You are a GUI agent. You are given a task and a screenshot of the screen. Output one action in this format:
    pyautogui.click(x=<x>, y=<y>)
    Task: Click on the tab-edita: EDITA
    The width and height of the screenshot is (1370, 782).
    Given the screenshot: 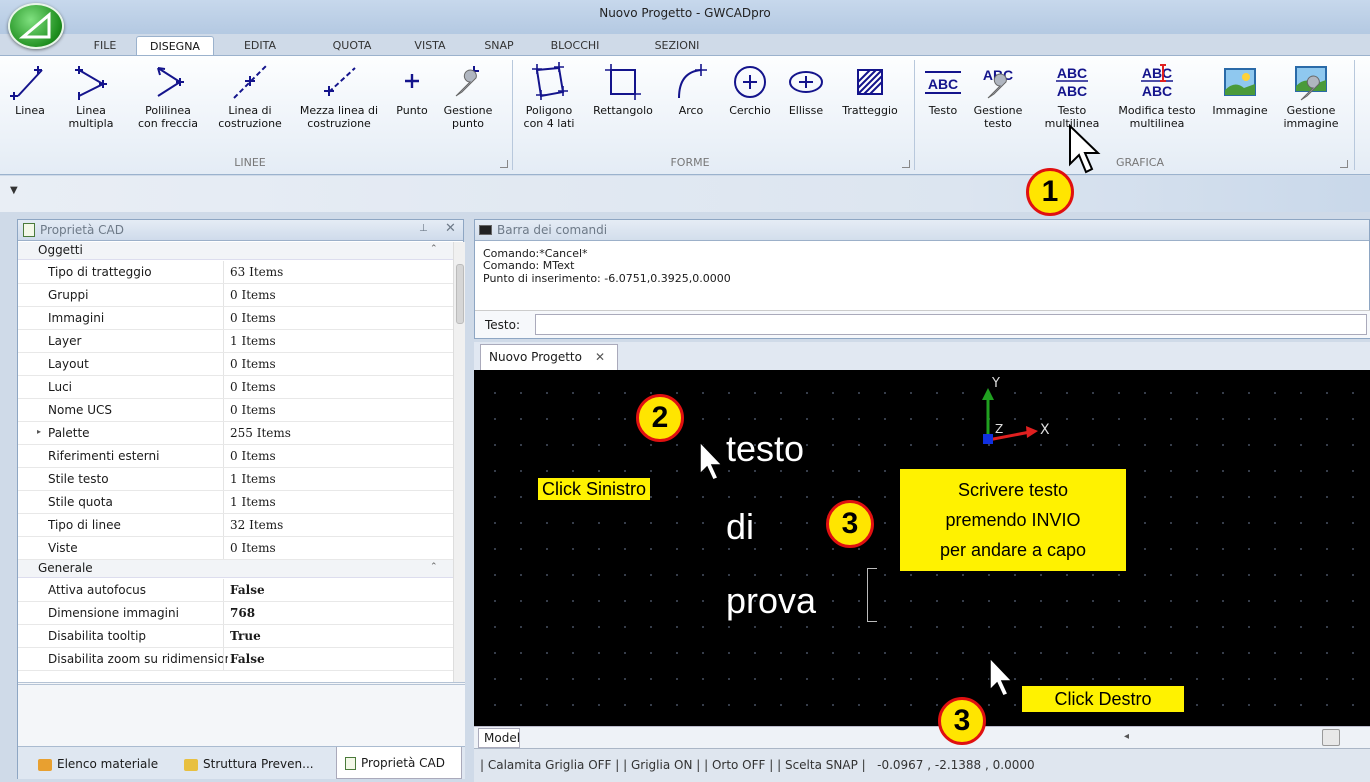 What is the action you would take?
    pyautogui.click(x=260, y=46)
    